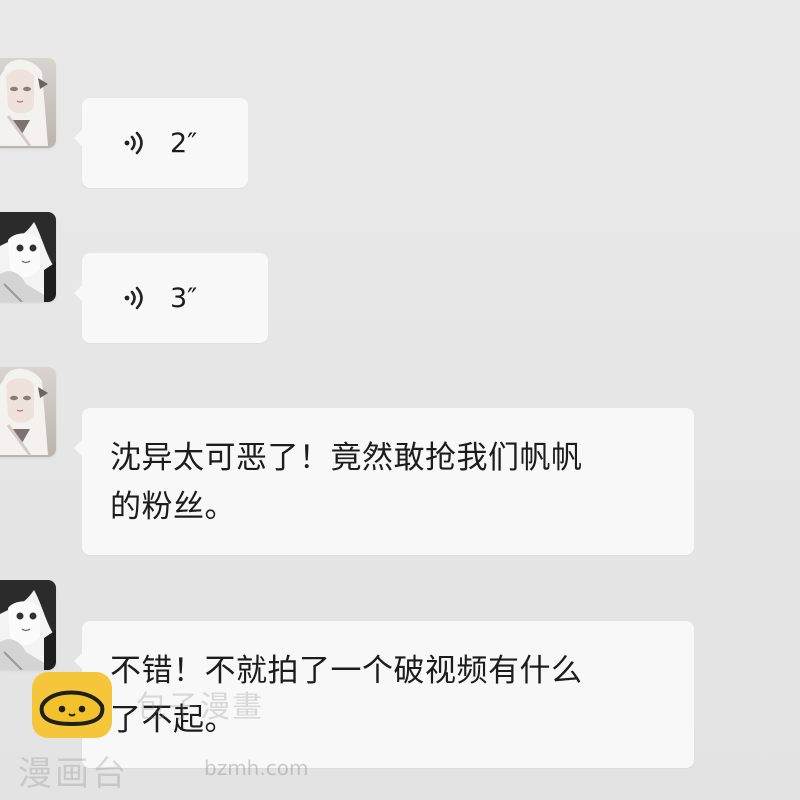  Describe the element at coordinates (346, 458) in the screenshot. I see `message-line: 沈异太可恶了！竟然敢抢我们帆帆` at that location.